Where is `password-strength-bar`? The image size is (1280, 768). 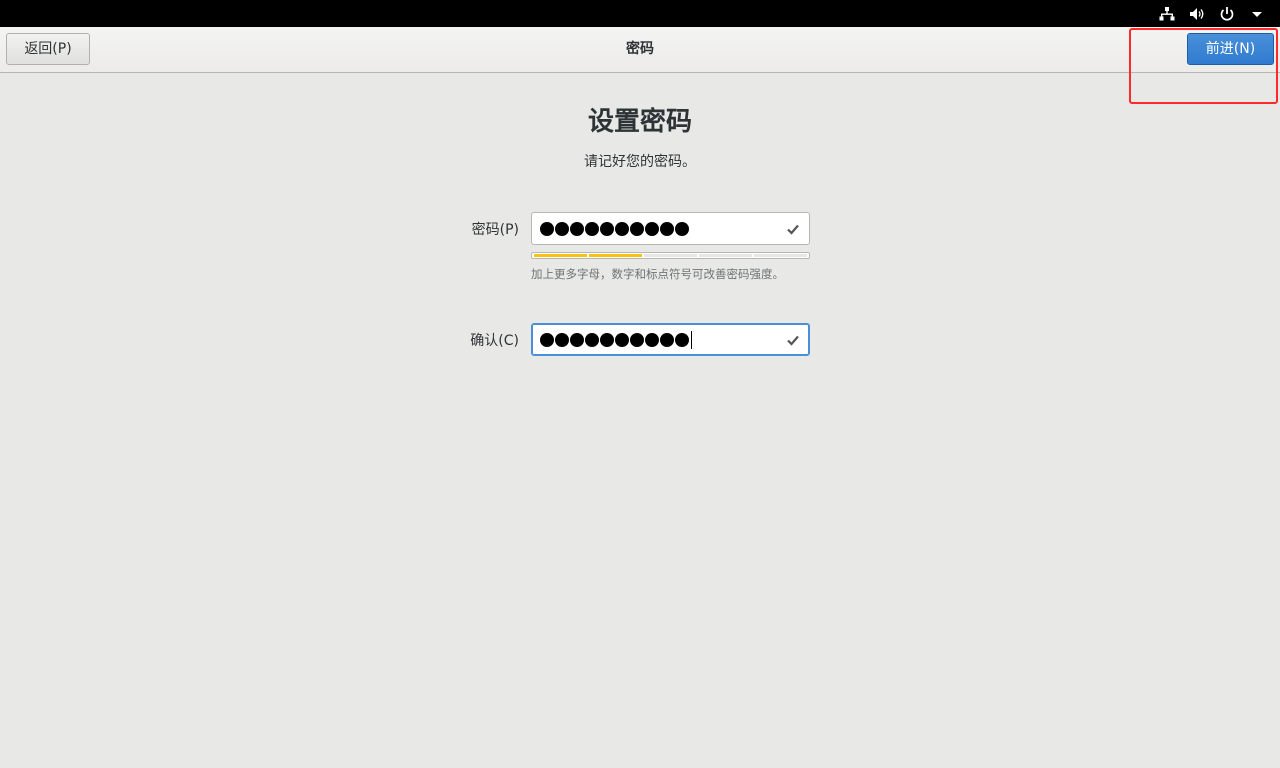 password-strength-bar is located at coordinates (670, 255).